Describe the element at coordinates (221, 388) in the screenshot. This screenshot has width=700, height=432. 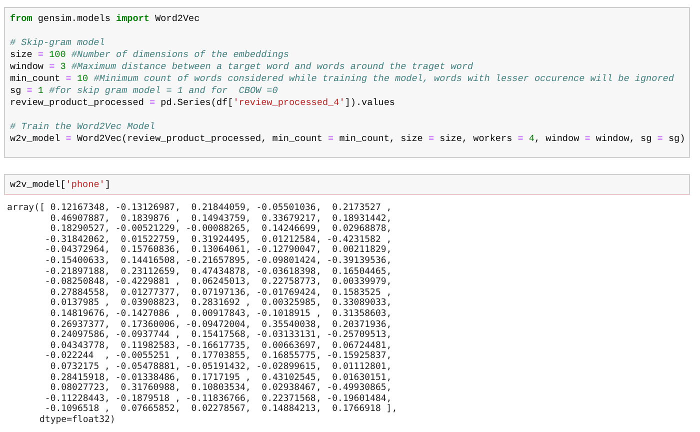
I see `output-line: 0.08027723, 0.31760988, 0.10803534, 0.02938467, -0.49930865,` at that location.